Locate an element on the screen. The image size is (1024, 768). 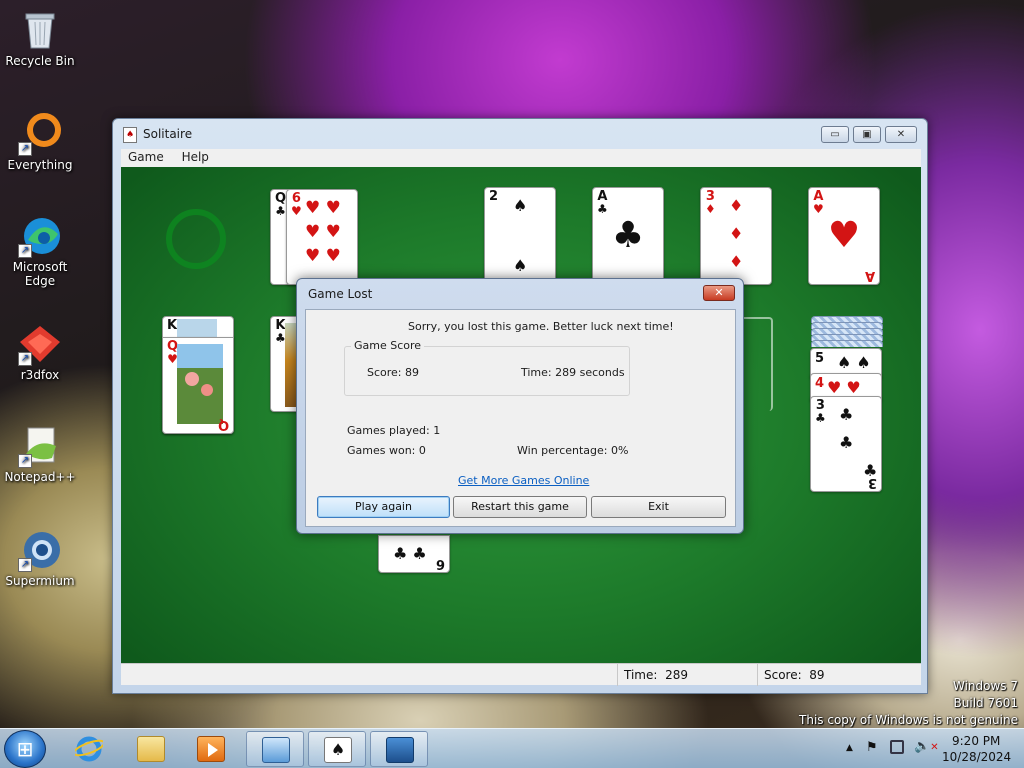
dialog-close-button: ✕ is located at coordinates (719, 293).